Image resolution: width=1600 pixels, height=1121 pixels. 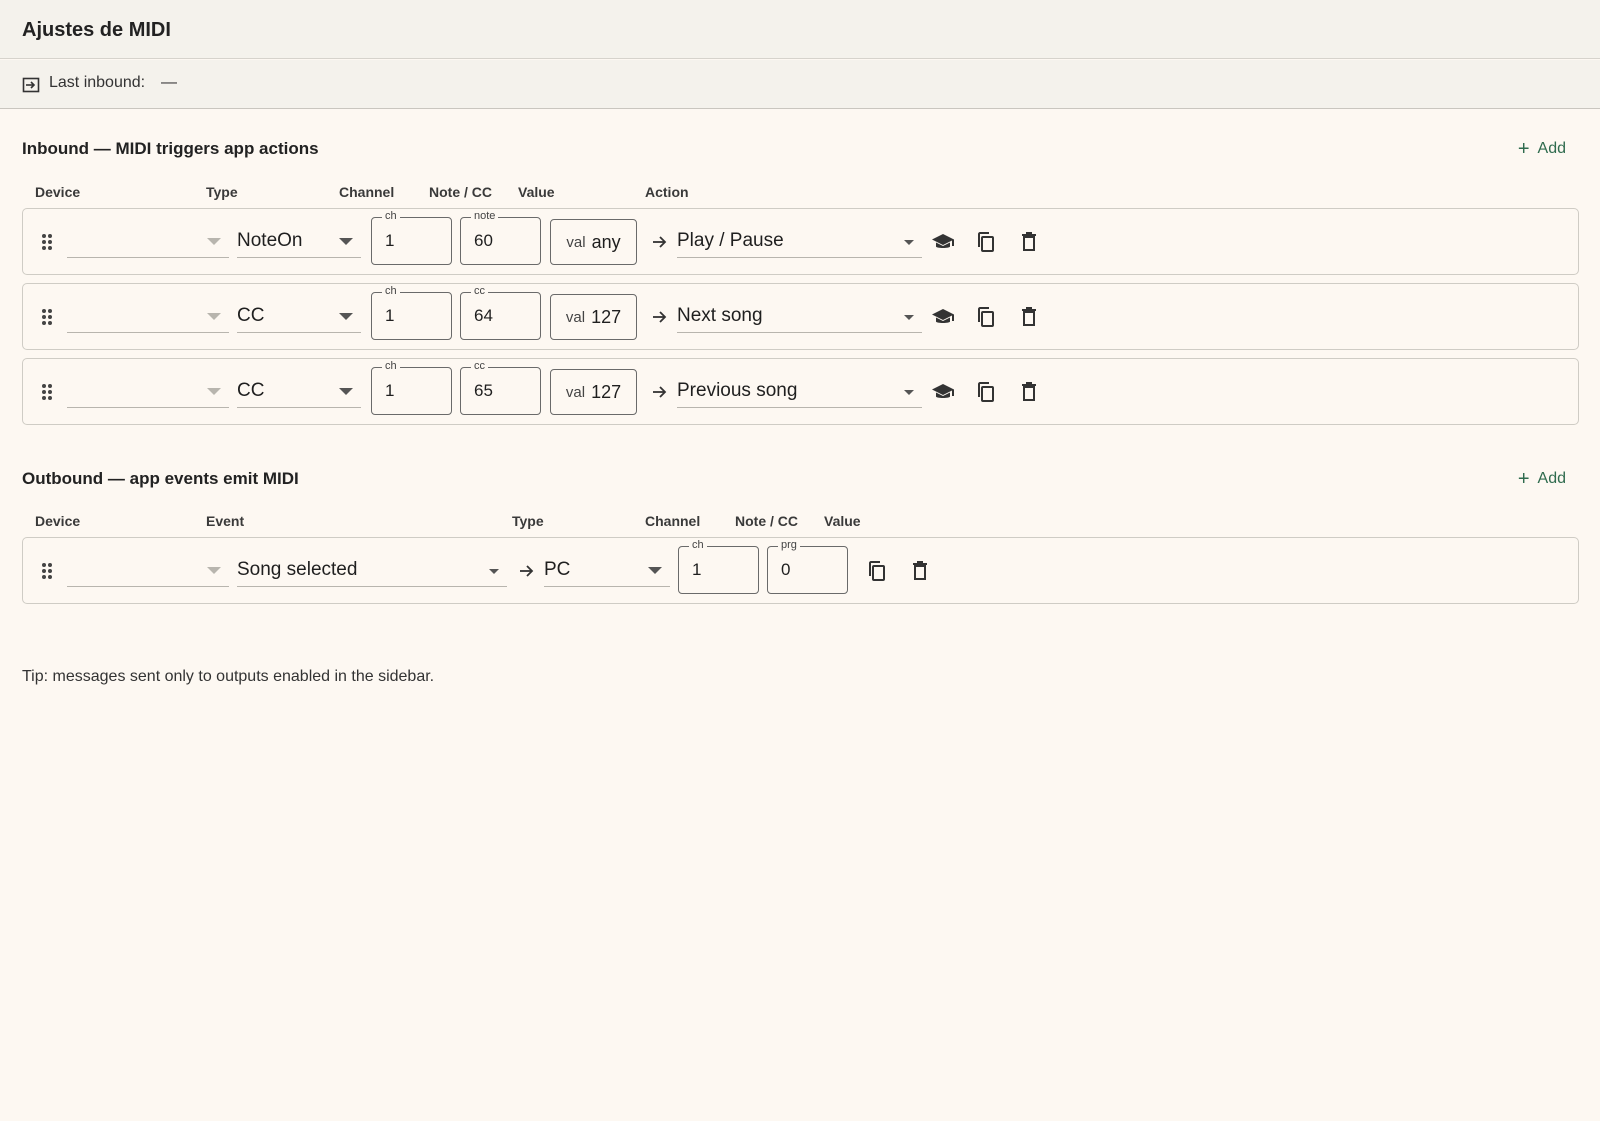 I want to click on program-value: 0, so click(x=786, y=569).